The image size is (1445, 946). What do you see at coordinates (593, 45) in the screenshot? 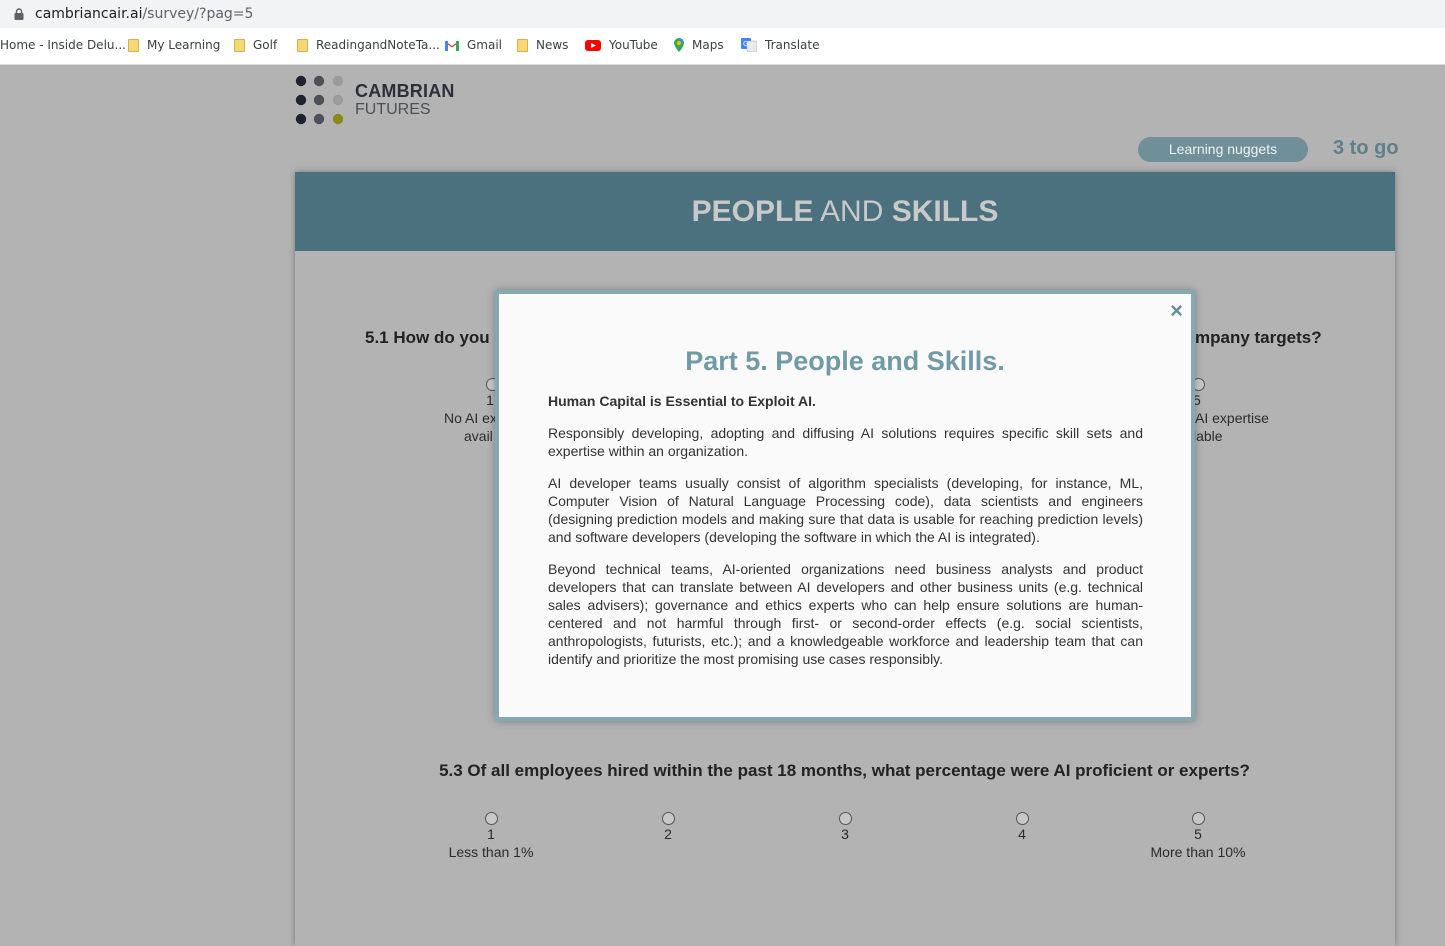
I see `youtube-icon` at bounding box center [593, 45].